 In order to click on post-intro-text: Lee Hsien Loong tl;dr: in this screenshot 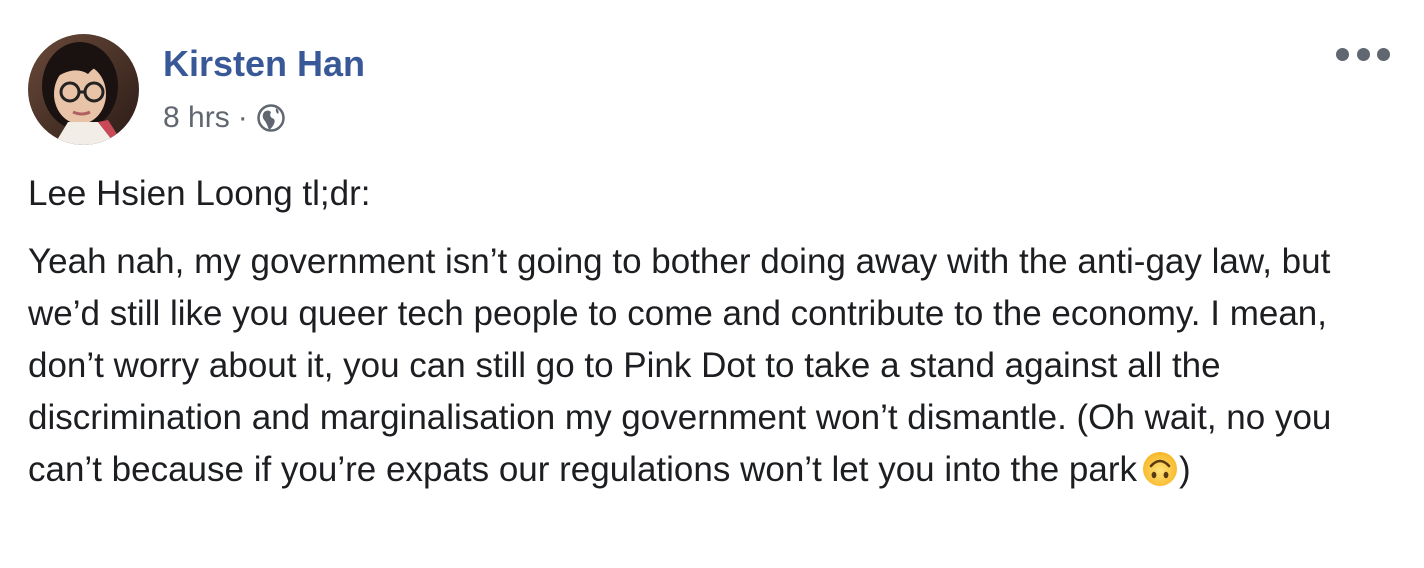, I will do `click(199, 193)`.